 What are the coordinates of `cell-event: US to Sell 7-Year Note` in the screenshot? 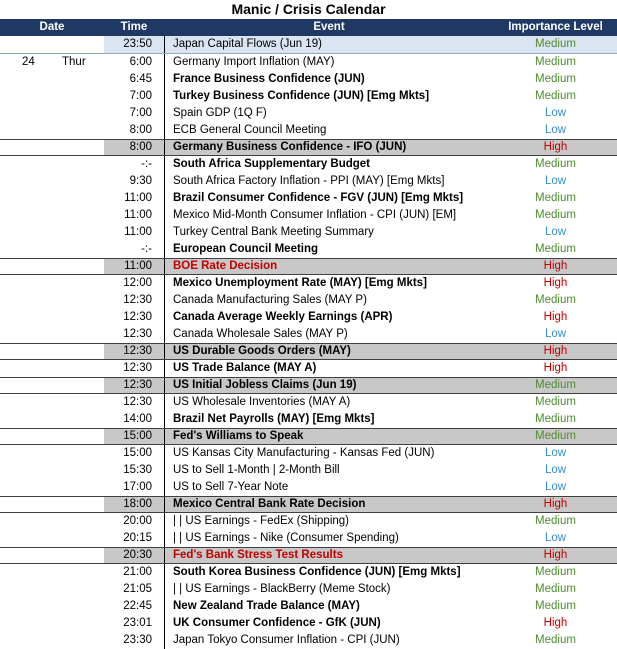 It's located at (329, 487).